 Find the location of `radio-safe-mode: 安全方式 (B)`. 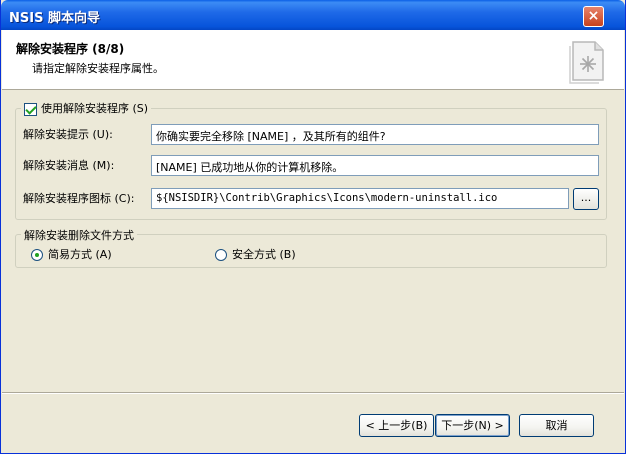

radio-safe-mode: 安全方式 (B) is located at coordinates (255, 254).